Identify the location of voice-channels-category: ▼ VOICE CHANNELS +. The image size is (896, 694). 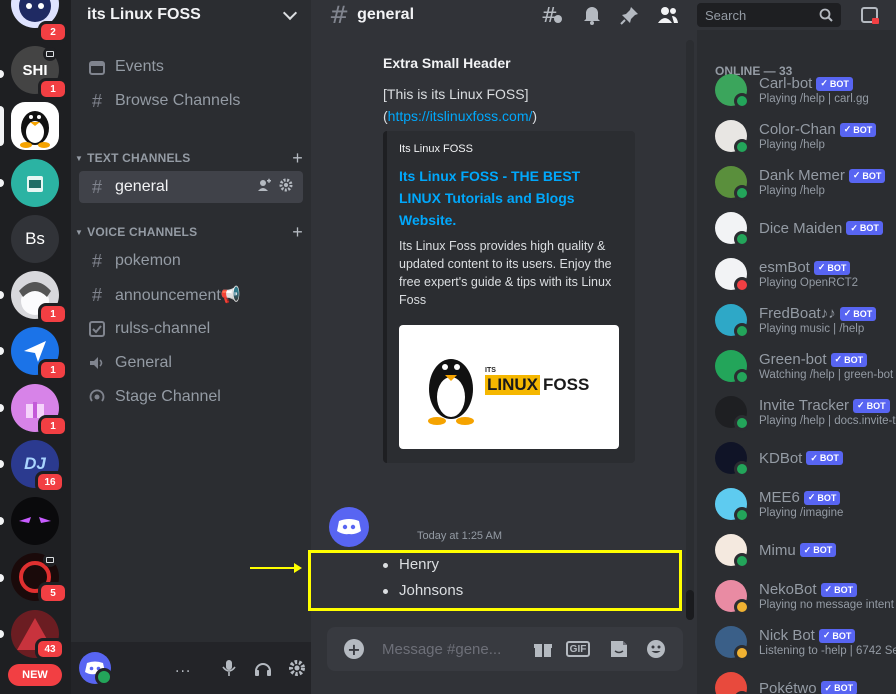
(189, 232).